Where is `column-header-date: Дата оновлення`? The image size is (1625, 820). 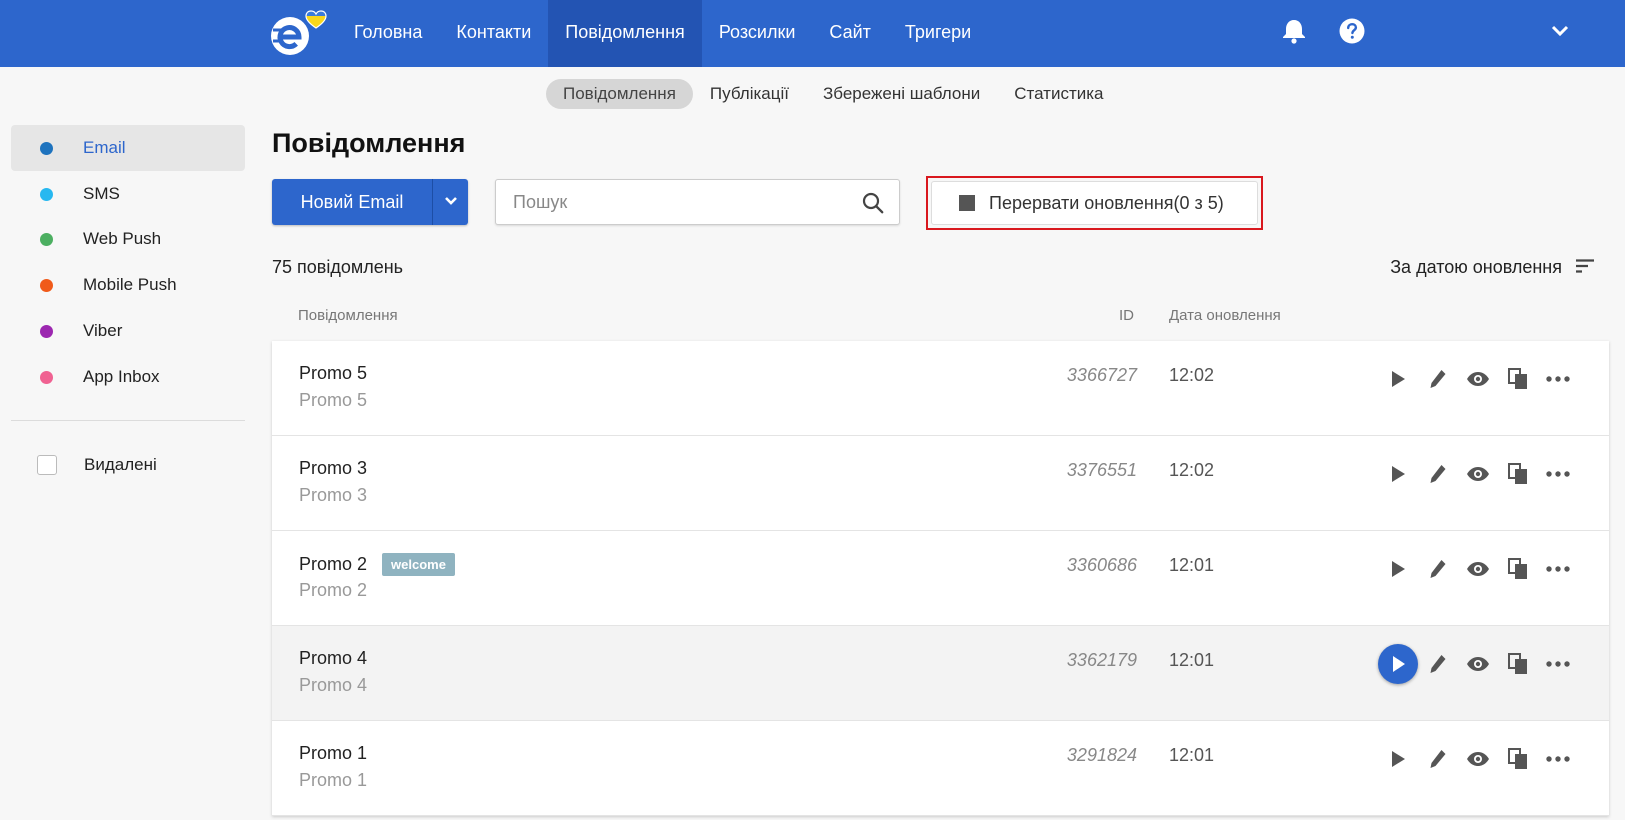
column-header-date: Дата оновлення is located at coordinates (1225, 315).